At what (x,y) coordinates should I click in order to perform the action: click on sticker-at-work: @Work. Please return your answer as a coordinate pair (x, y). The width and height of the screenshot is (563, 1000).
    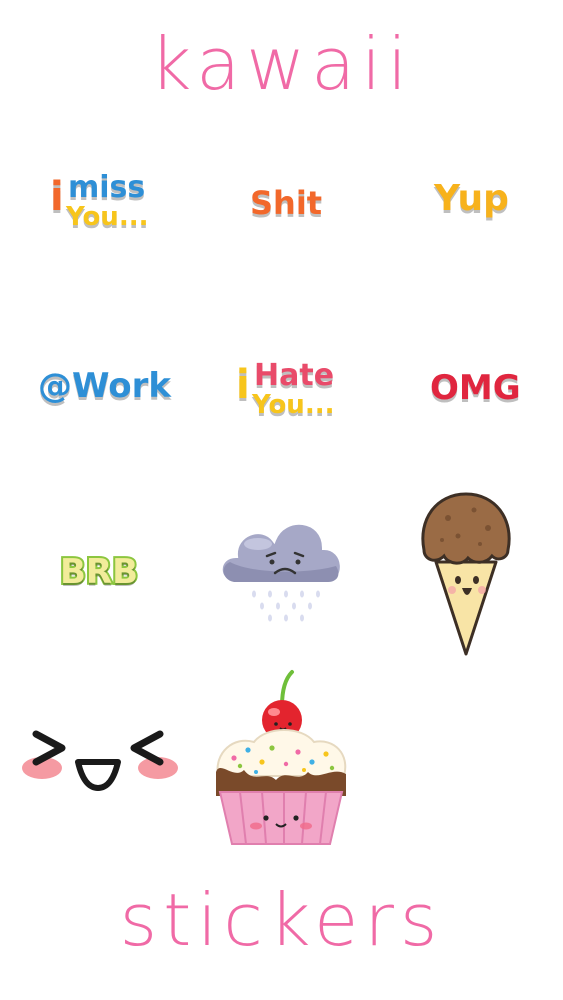
    Looking at the image, I should click on (104, 389).